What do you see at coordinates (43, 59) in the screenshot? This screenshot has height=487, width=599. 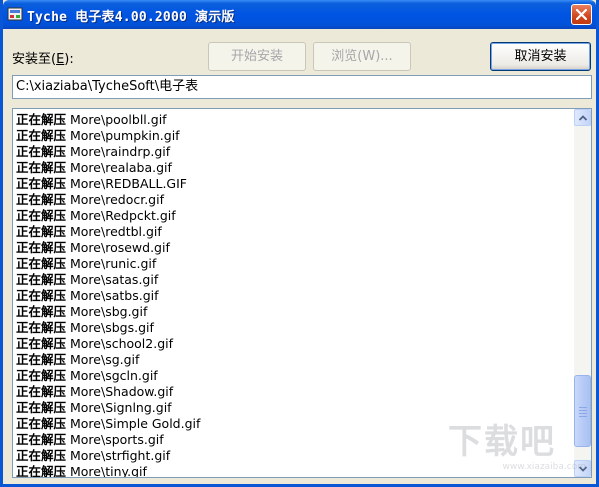 I see `install-to-label: 安装至(E):` at bounding box center [43, 59].